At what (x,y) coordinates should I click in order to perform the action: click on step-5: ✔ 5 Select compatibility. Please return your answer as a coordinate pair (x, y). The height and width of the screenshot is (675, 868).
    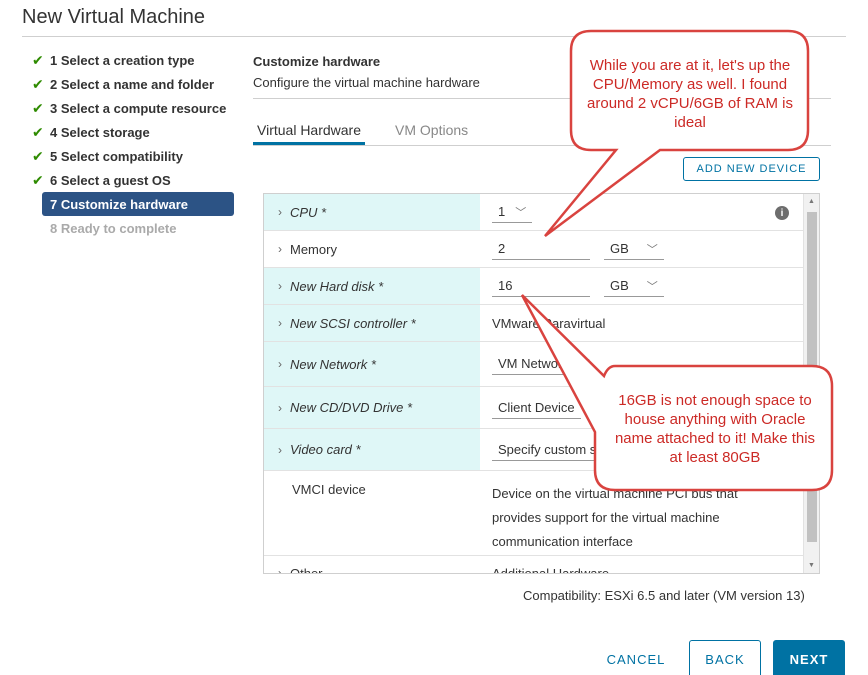
    Looking at the image, I should click on (133, 156).